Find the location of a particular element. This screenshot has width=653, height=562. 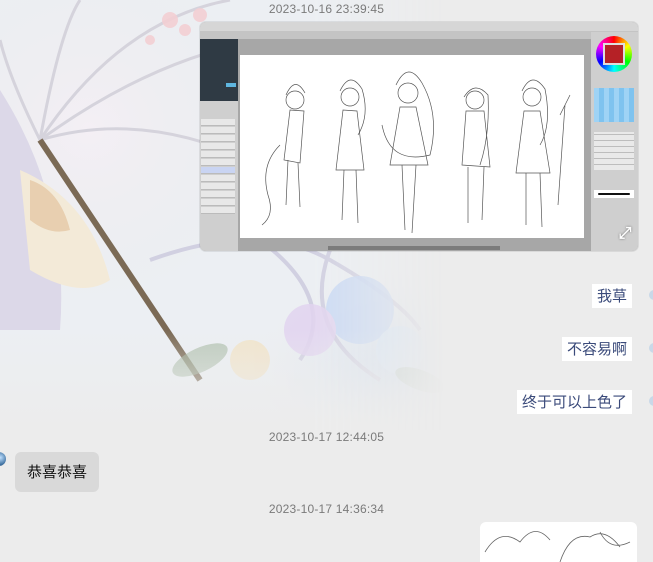

brush-preview is located at coordinates (614, 194).